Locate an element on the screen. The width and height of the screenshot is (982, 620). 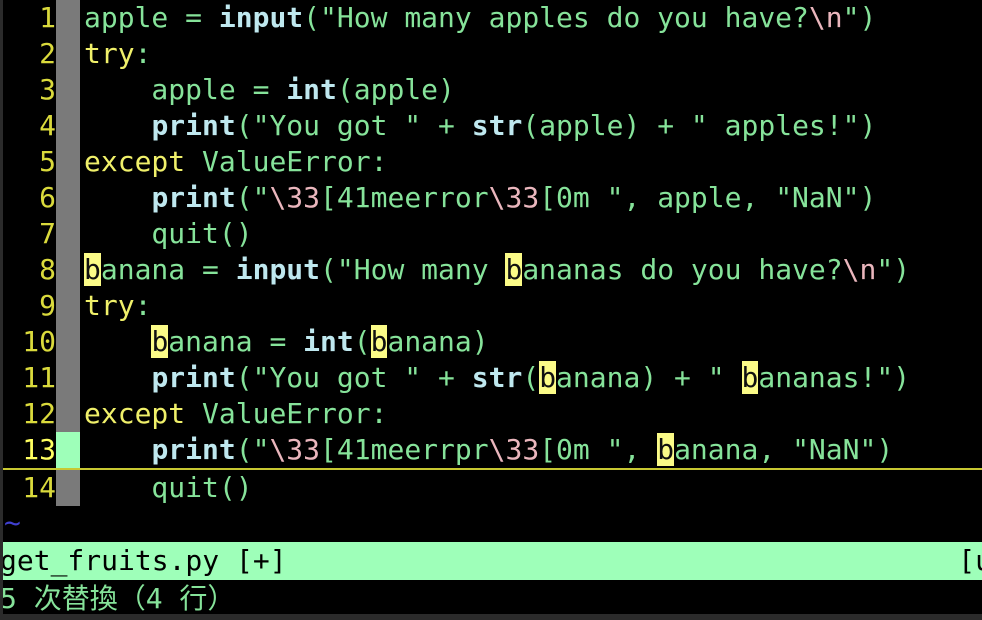
code-token: ananas do you have? is located at coordinates (682, 269).